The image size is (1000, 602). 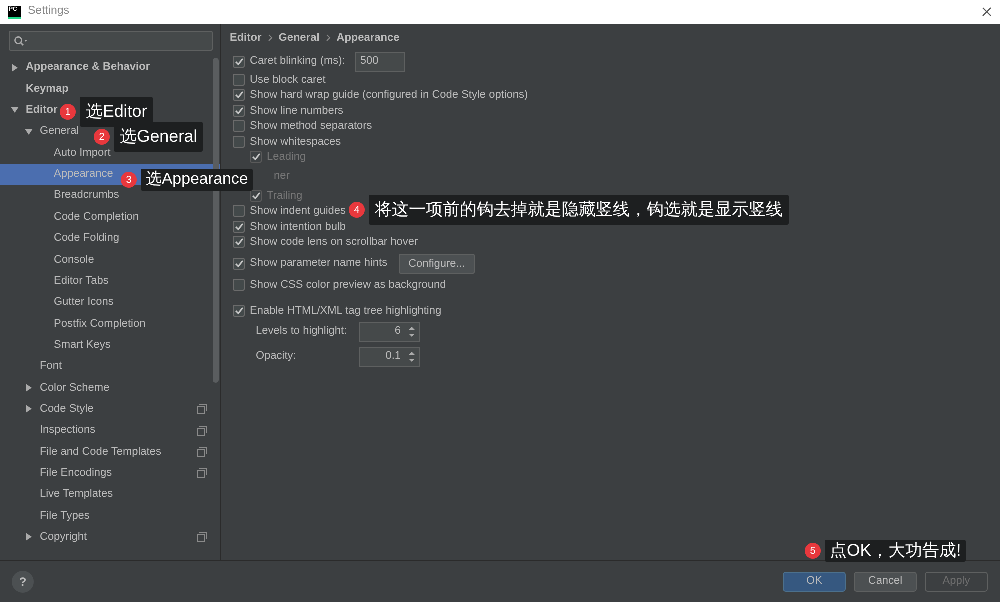 I want to click on step-badge: 5, so click(x=813, y=551).